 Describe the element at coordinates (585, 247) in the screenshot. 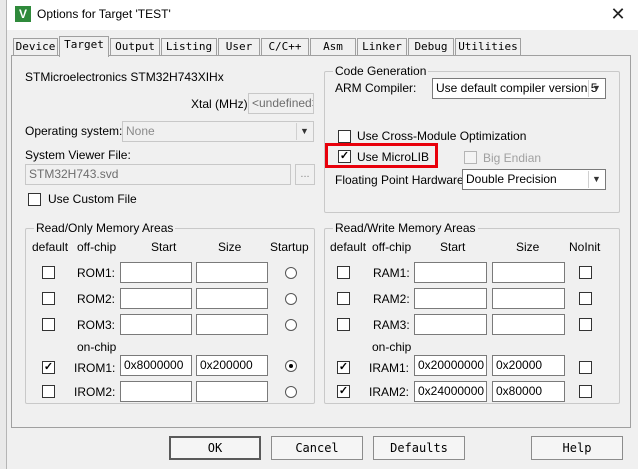

I see `rw-header-noinit: NoInit` at that location.